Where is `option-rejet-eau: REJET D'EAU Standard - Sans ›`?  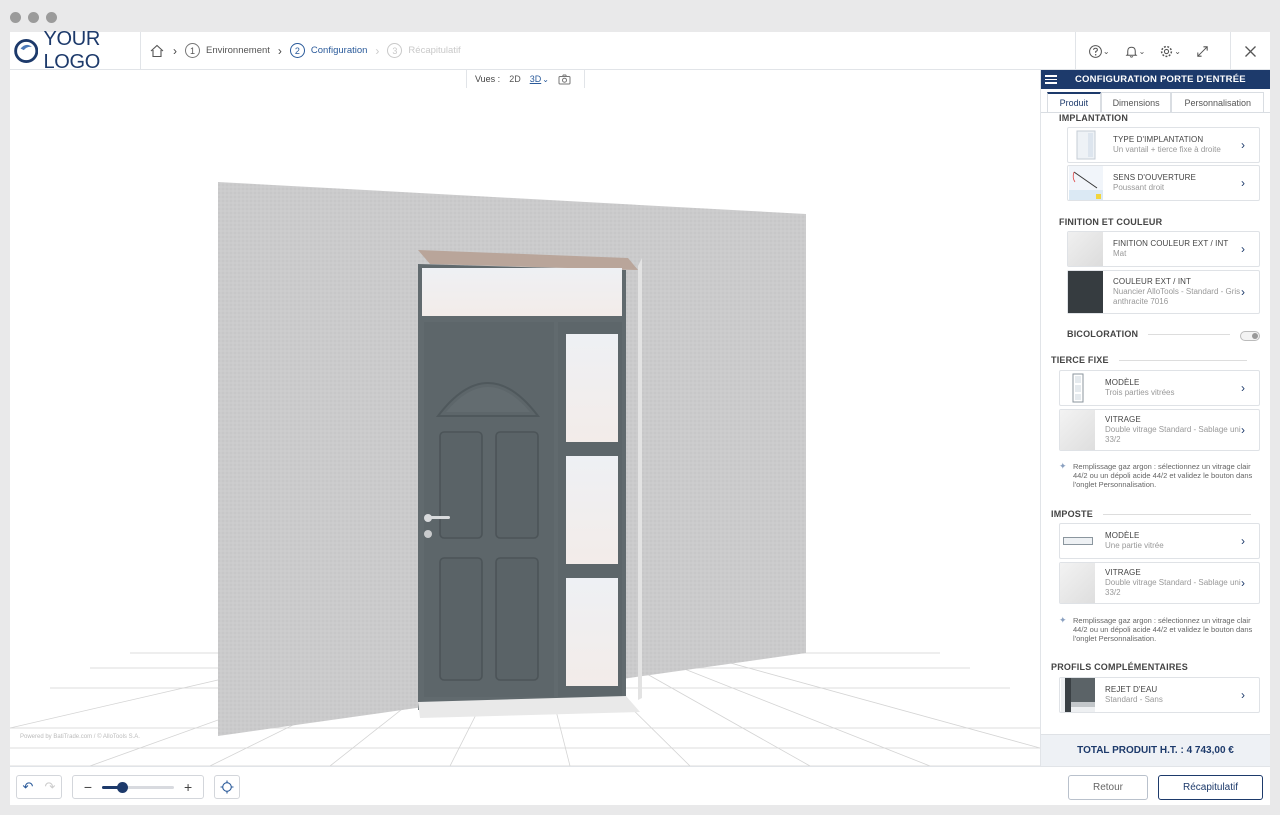 option-rejet-eau: REJET D'EAU Standard - Sans › is located at coordinates (1159, 695).